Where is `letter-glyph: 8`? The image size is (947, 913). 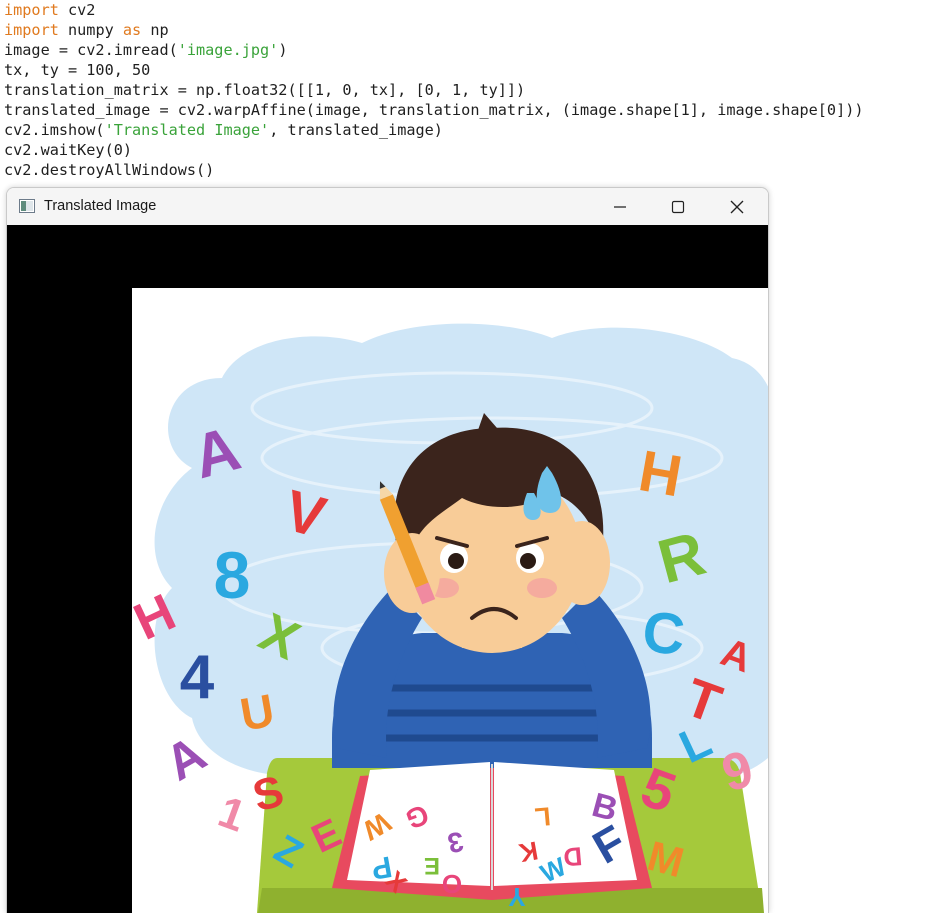
letter-glyph: 8 is located at coordinates (232, 575).